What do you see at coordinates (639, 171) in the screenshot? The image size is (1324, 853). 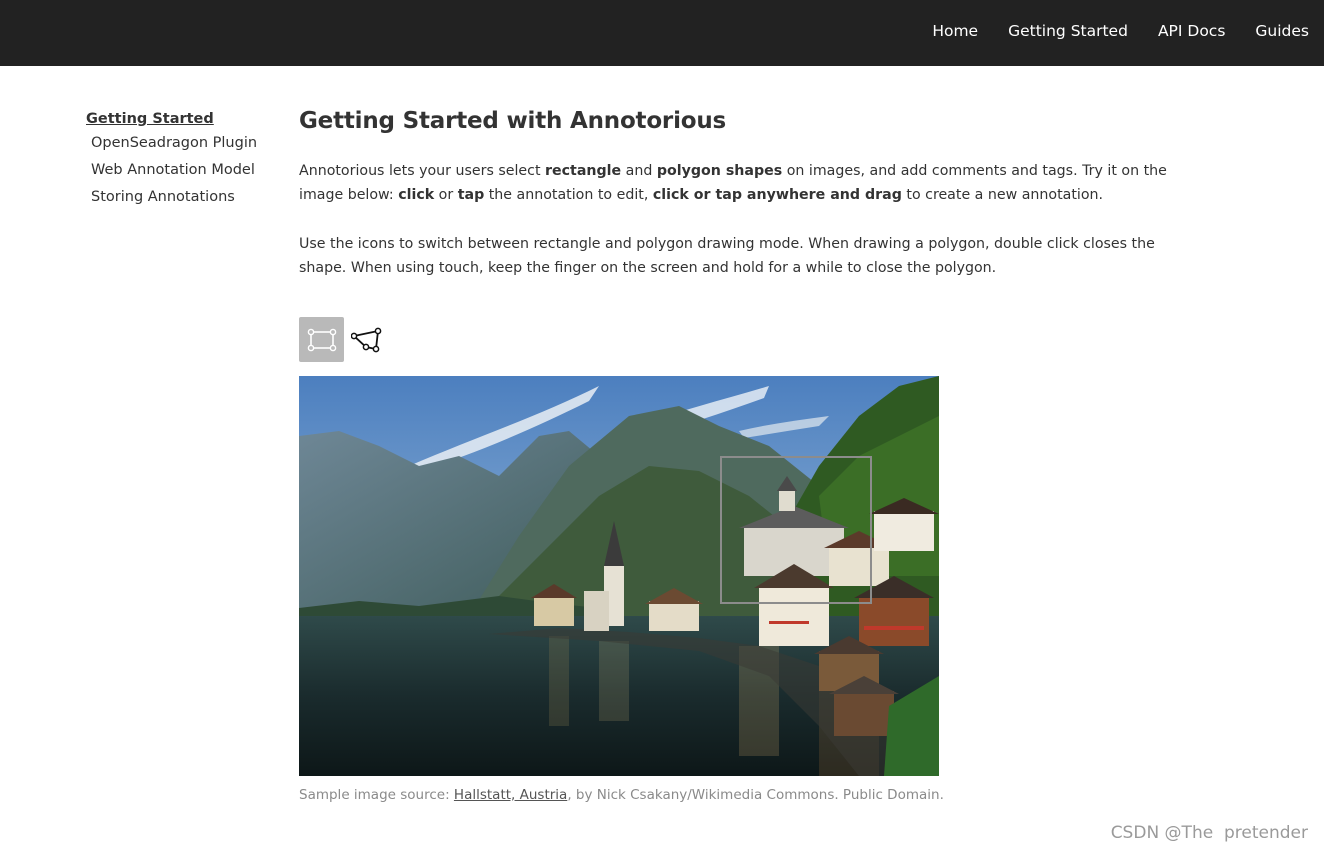 I see `intro-text-2: and` at bounding box center [639, 171].